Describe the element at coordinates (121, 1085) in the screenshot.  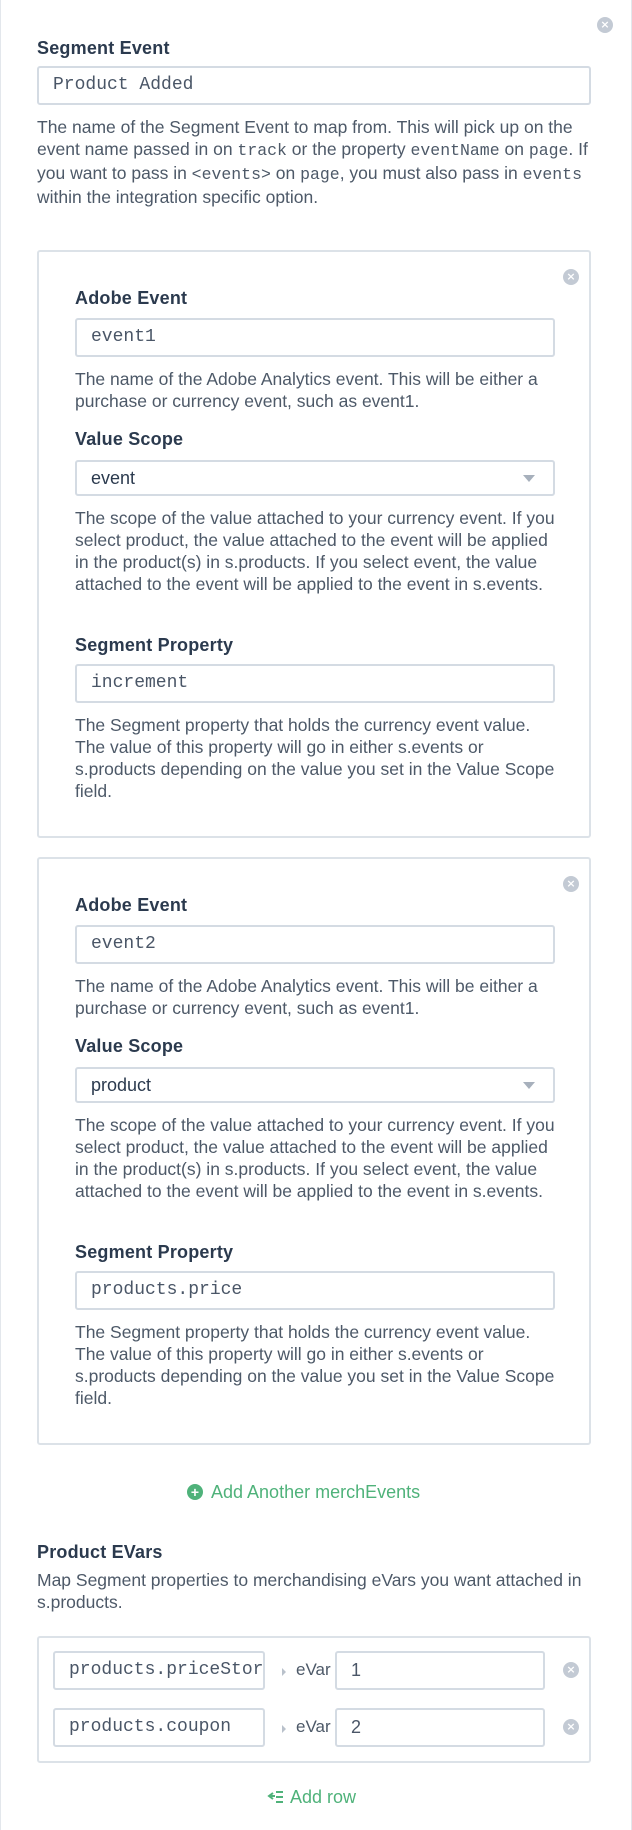
I see `value-scope-selected: product` at that location.